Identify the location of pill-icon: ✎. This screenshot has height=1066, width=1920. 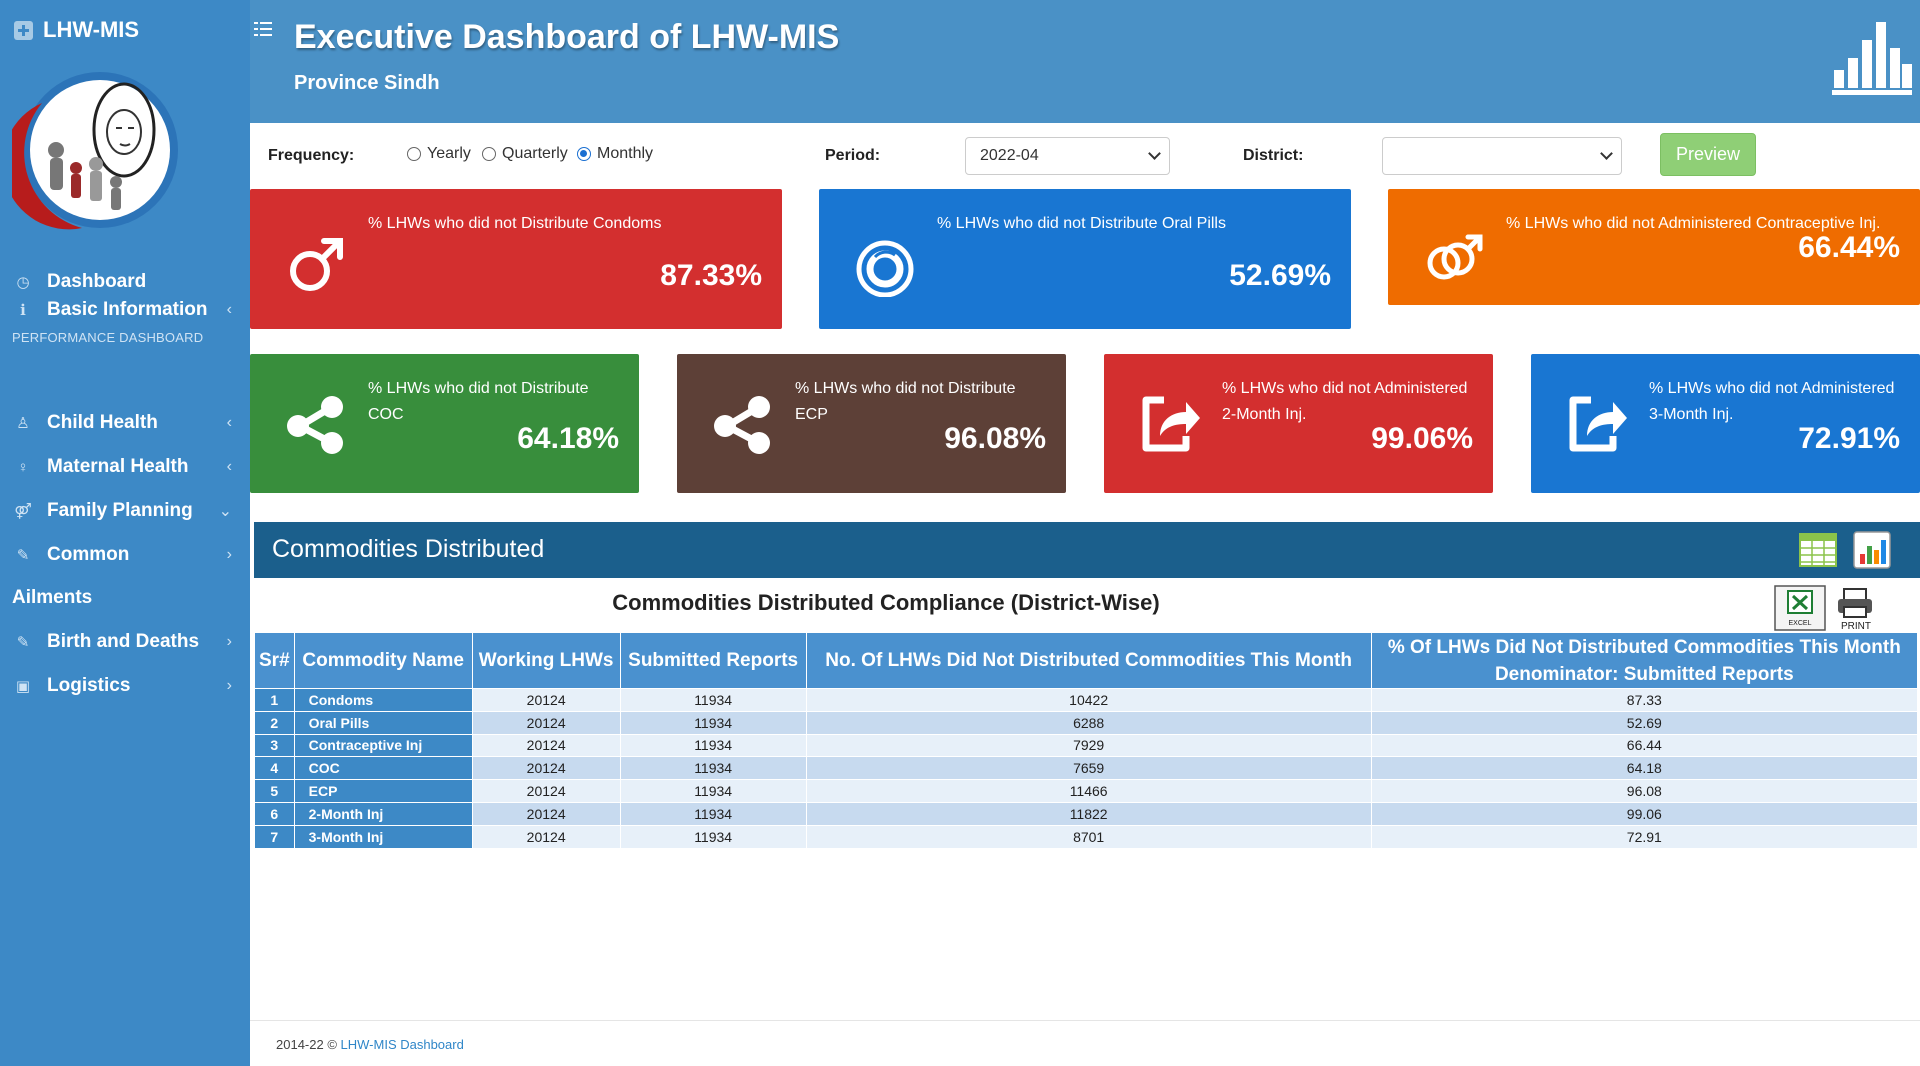
(23, 555).